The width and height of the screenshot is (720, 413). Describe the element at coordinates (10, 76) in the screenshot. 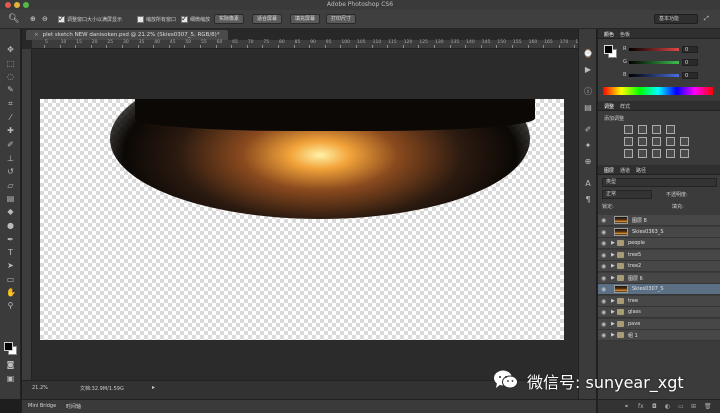

I see `lasso-tool-icon: ◌` at that location.